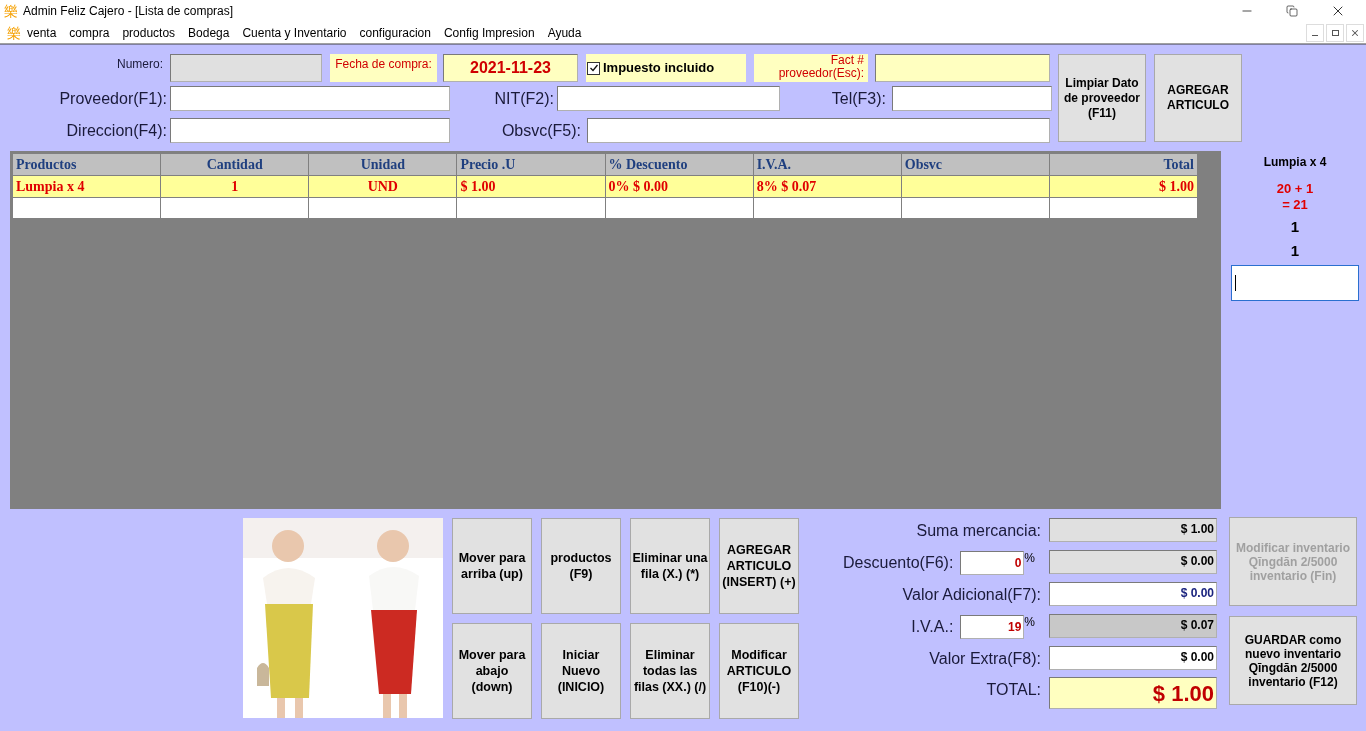 The image size is (1366, 731). Describe the element at coordinates (113, 98) in the screenshot. I see `field-label: Proveedor(F1):` at that location.